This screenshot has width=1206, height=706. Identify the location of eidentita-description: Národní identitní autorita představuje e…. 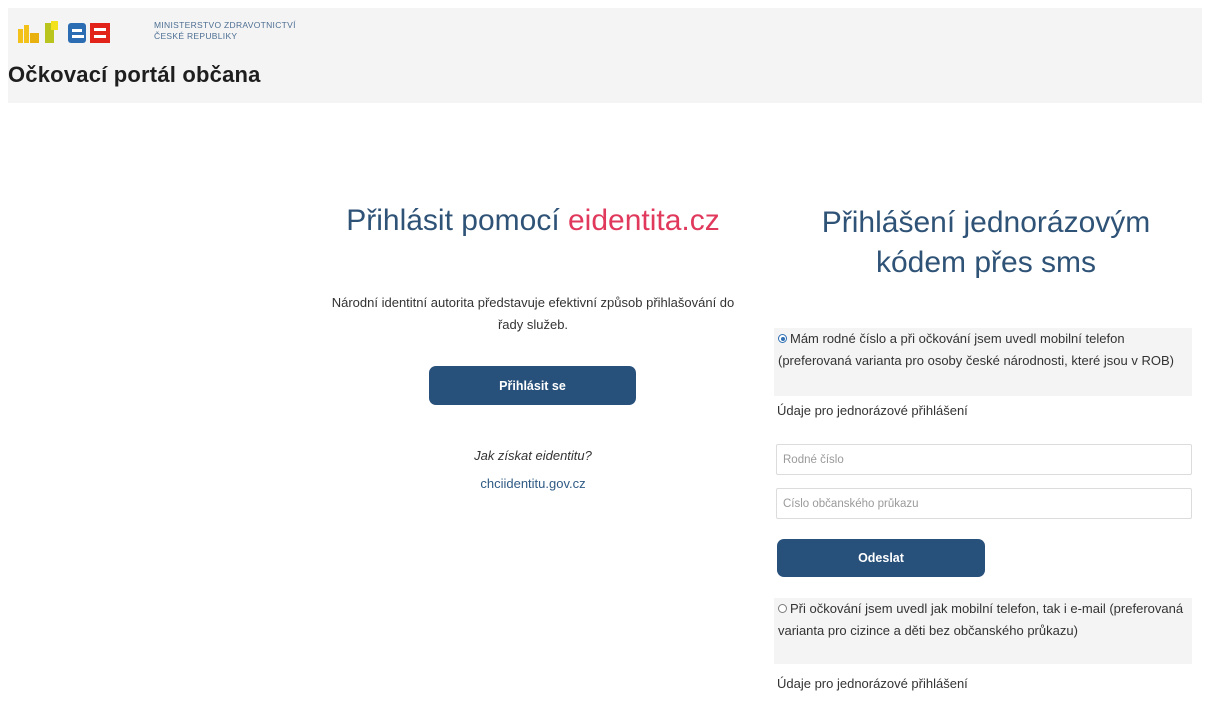
(533, 313).